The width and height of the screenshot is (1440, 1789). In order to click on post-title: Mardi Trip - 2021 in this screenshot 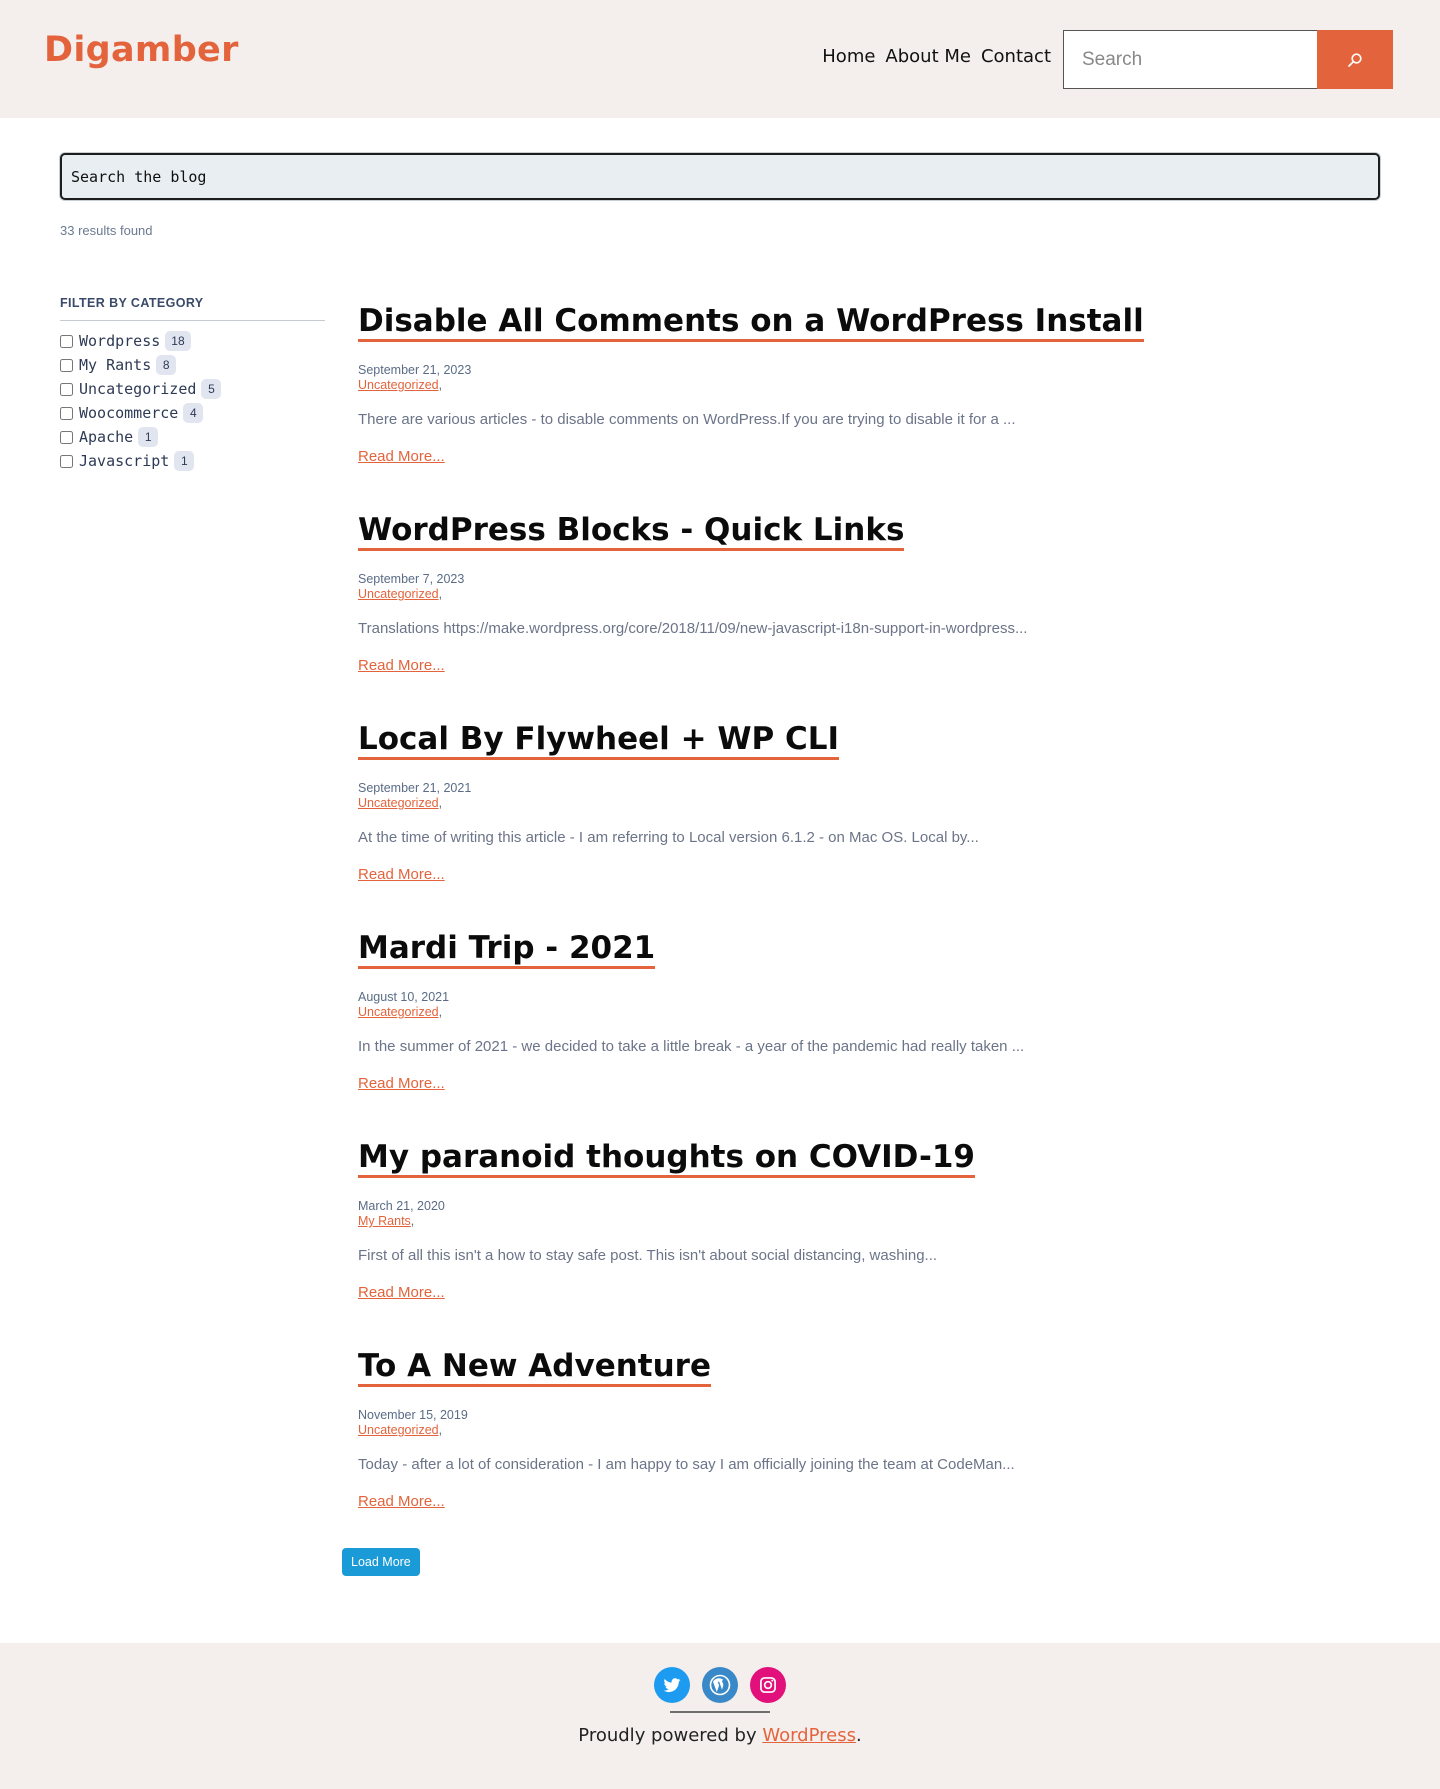, I will do `click(808, 948)`.